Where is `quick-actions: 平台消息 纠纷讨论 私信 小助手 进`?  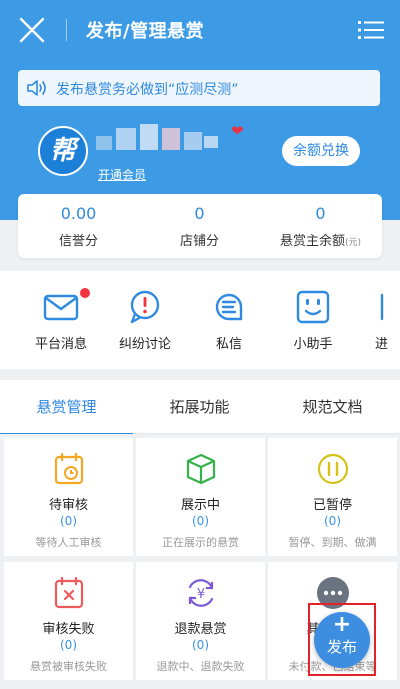
quick-actions: 平台消息 纠纷讨论 私信 小助手 进 is located at coordinates (200, 320).